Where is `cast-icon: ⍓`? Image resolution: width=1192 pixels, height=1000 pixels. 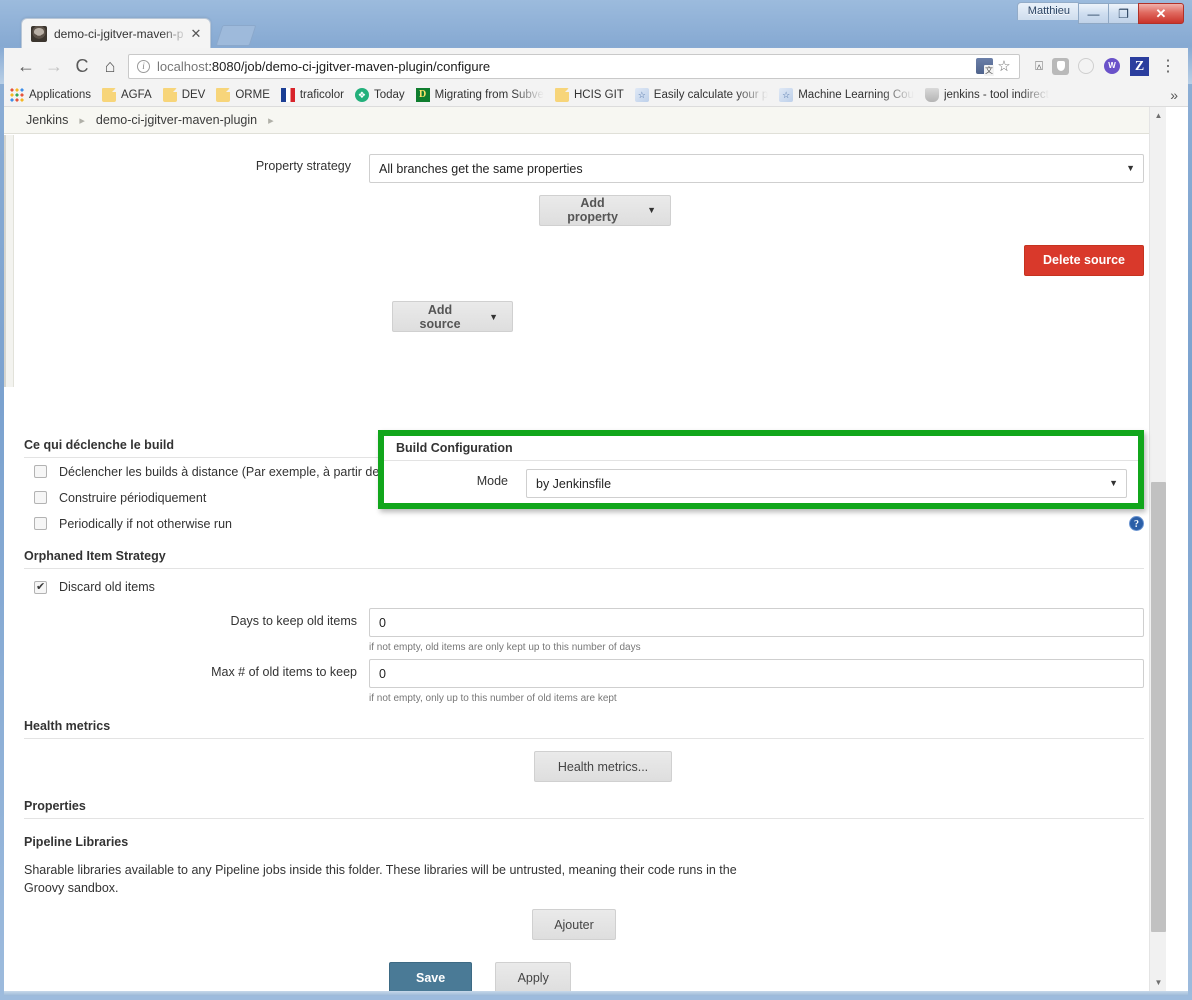 cast-icon: ⍓ is located at coordinates (1039, 66).